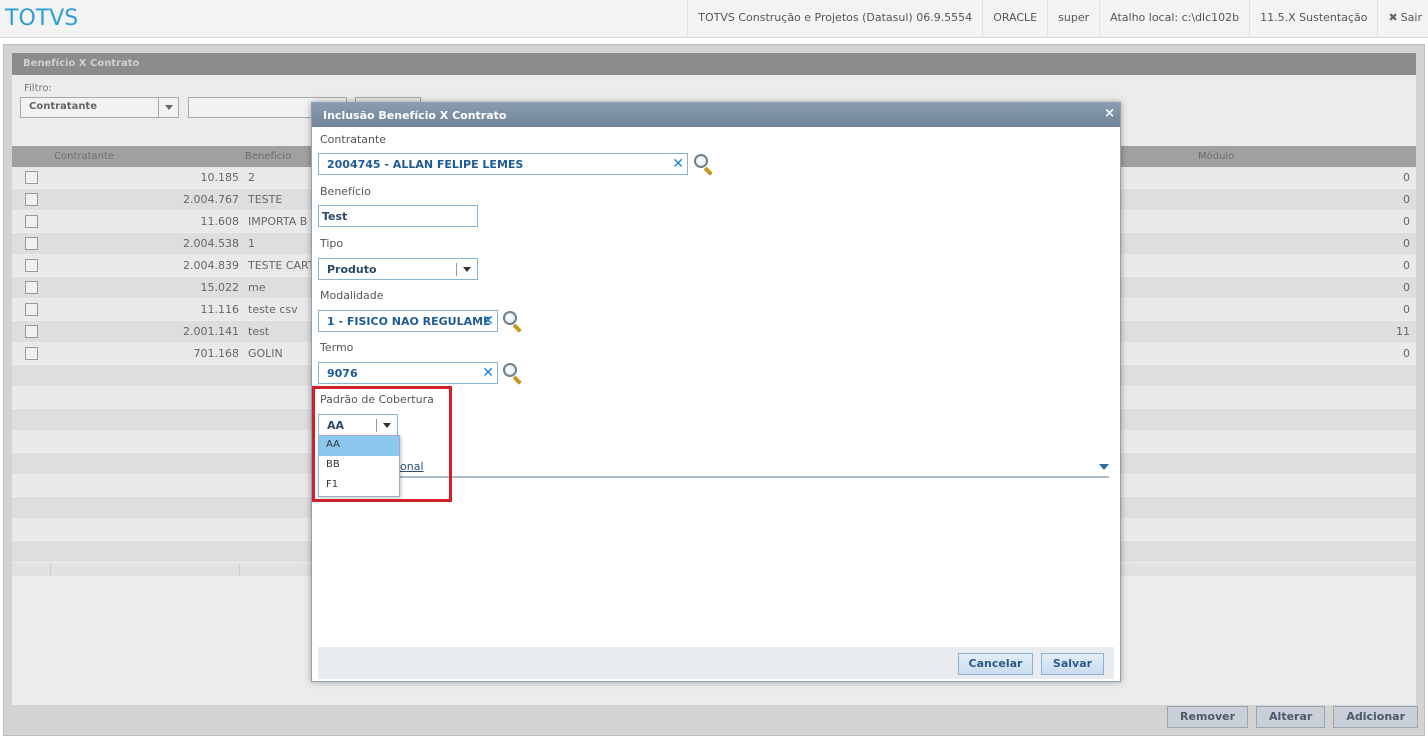 The width and height of the screenshot is (1428, 739). I want to click on cell-beneficio: GOLIN, so click(265, 353).